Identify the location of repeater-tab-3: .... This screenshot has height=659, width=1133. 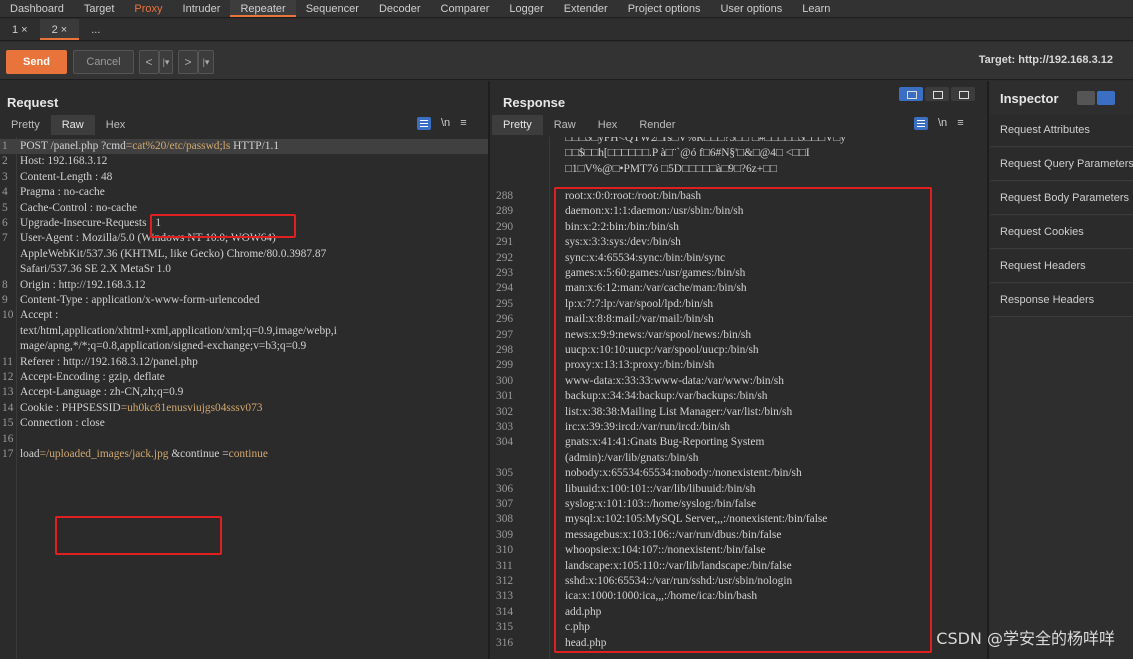
(95, 29).